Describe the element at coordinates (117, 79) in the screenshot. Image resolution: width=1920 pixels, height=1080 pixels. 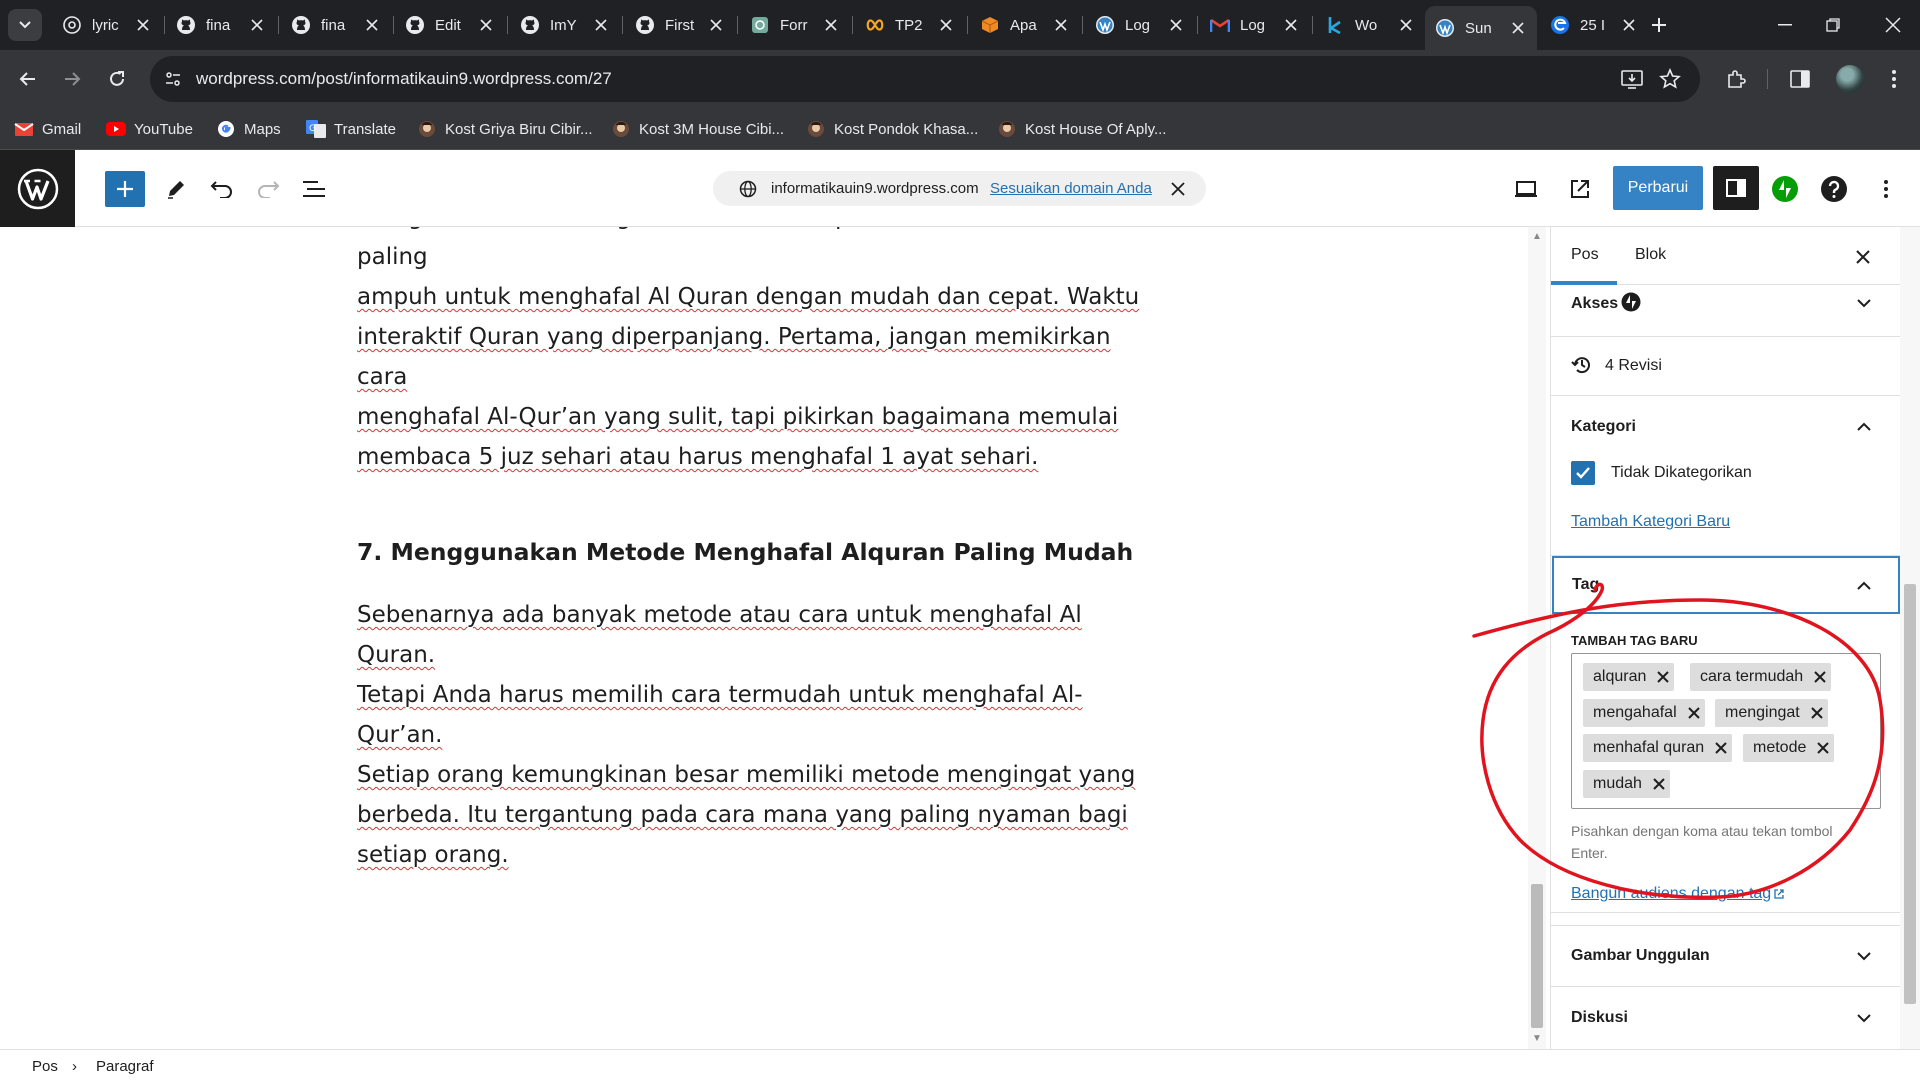
I see `reload-button` at that location.